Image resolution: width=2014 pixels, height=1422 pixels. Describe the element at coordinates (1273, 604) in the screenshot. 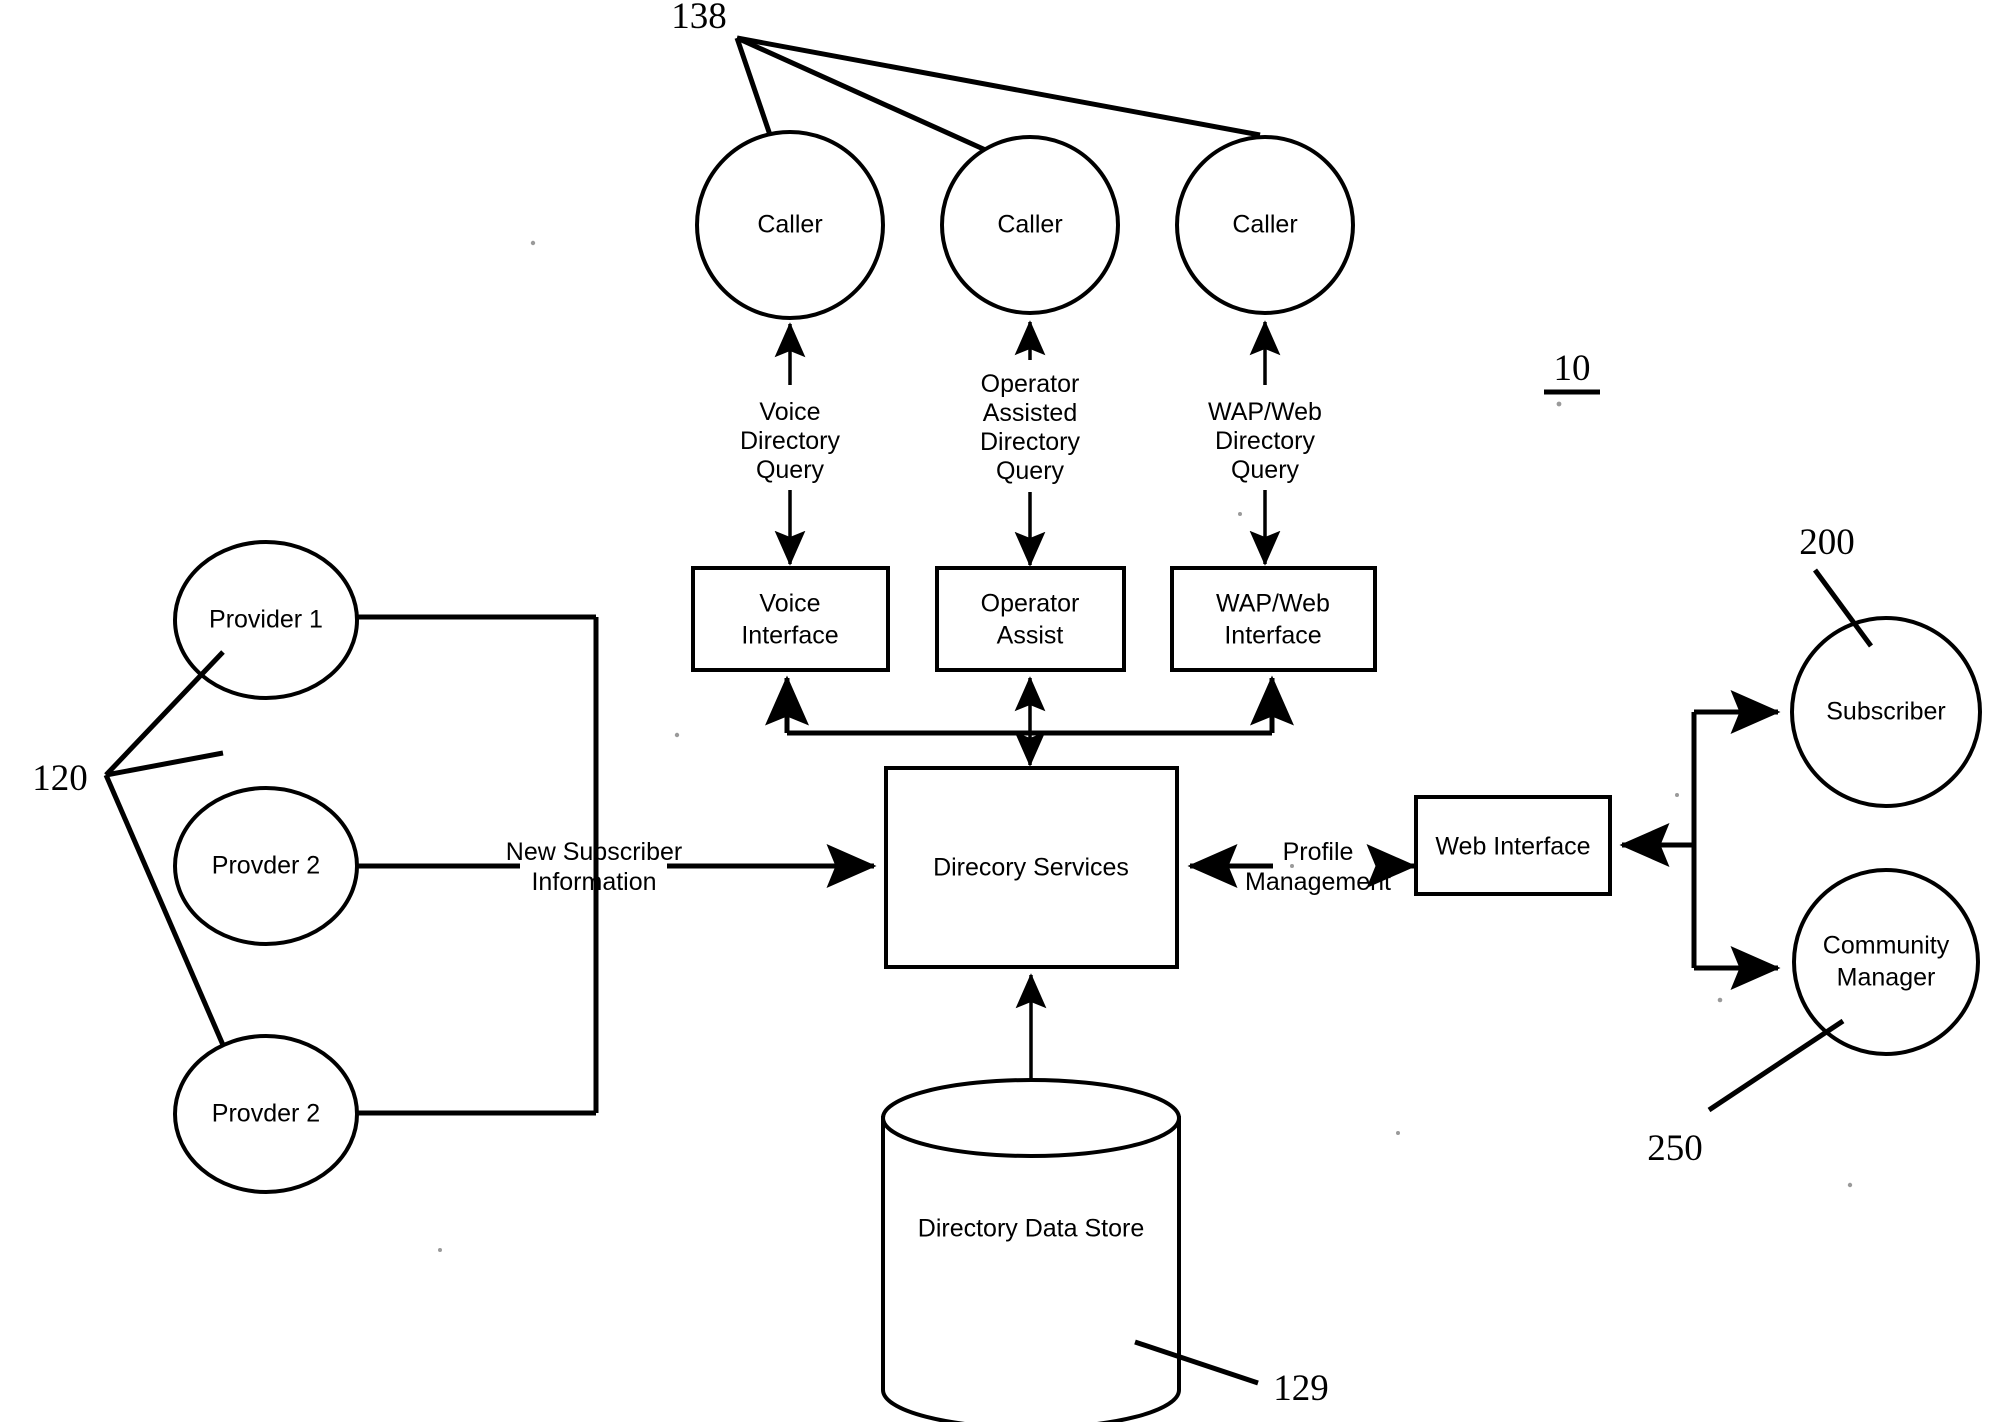

I see `wapweb-interface-line-1: WAP/Web` at that location.